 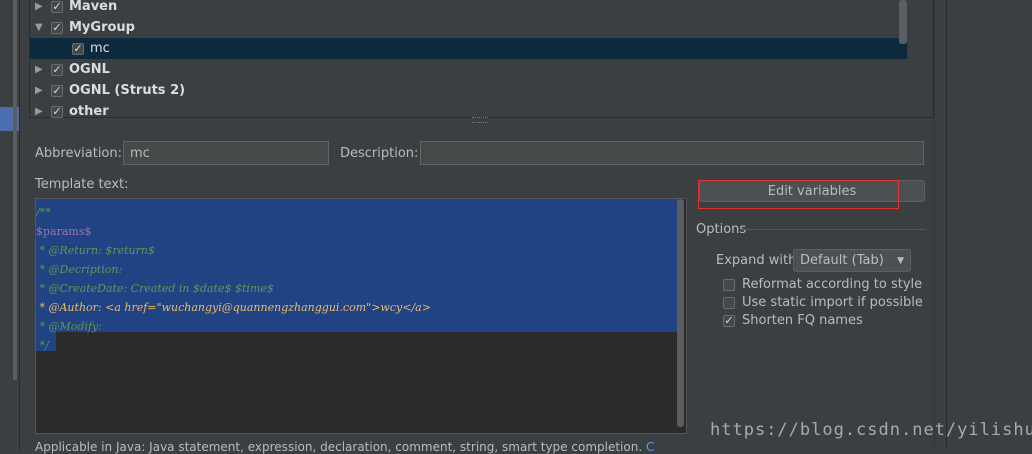 I want to click on static-import-label: Use static import if possible, so click(x=832, y=302).